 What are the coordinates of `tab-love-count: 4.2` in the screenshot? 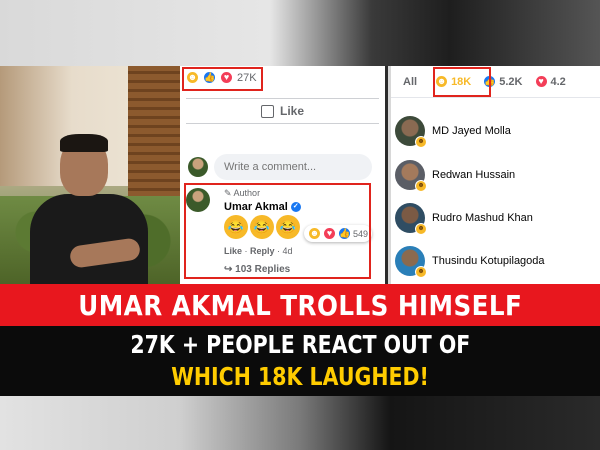 It's located at (558, 81).